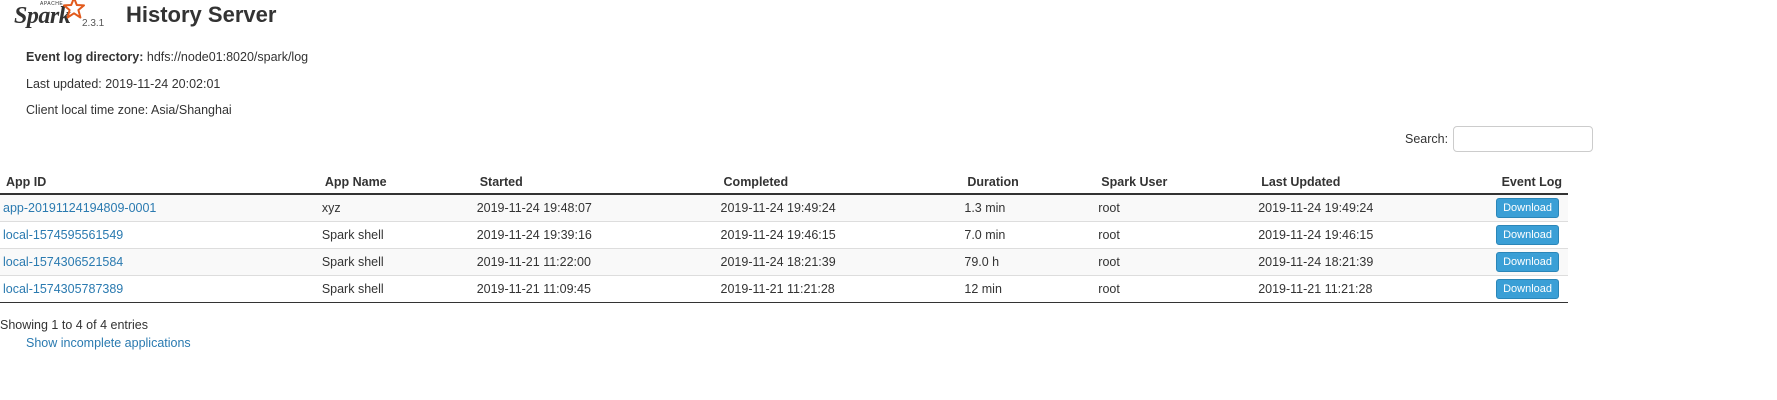 The width and height of the screenshot is (1777, 400). Describe the element at coordinates (1028, 207) in the screenshot. I see `duration-cell: 1.3 min` at that location.